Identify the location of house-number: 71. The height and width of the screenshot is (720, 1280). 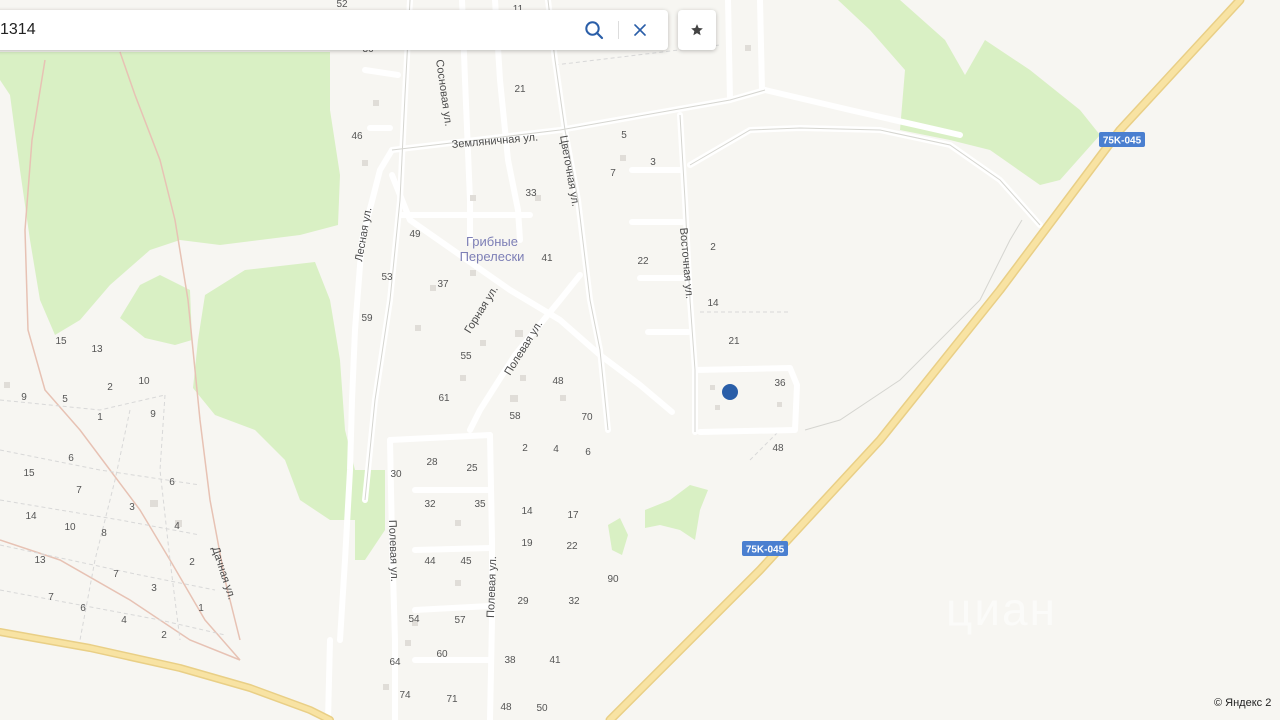
(452, 699).